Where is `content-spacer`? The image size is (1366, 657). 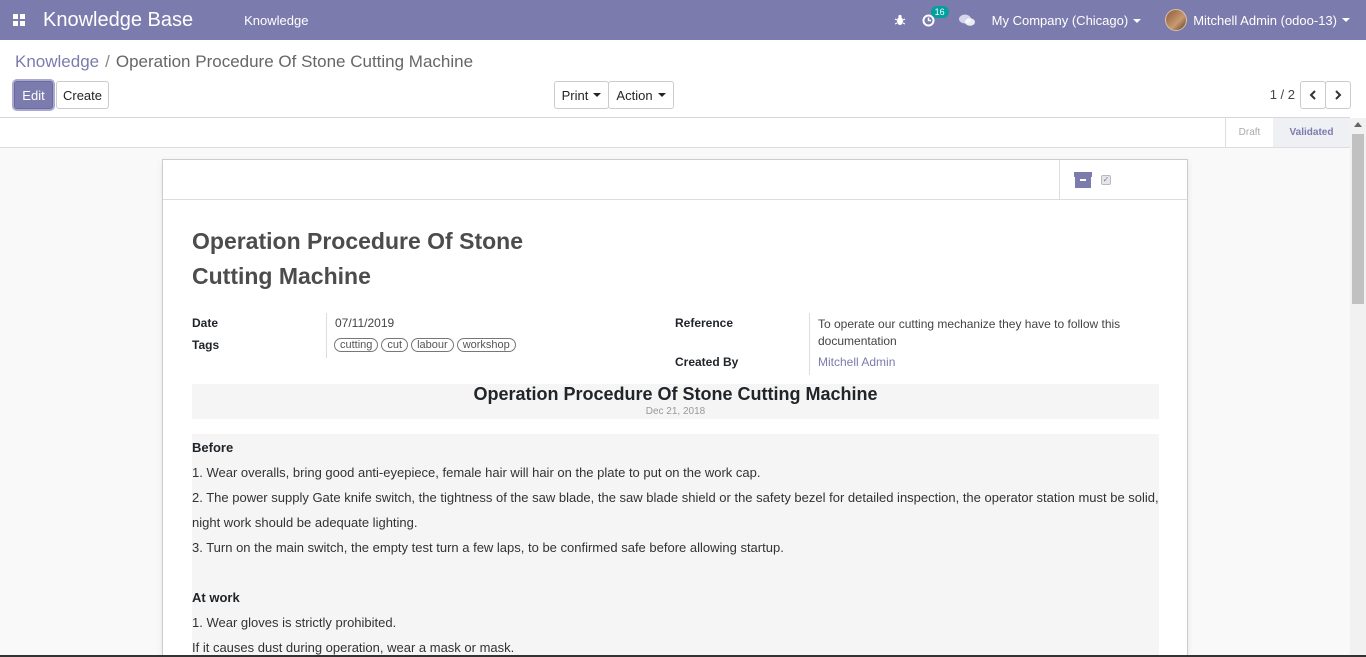 content-spacer is located at coordinates (675, 572).